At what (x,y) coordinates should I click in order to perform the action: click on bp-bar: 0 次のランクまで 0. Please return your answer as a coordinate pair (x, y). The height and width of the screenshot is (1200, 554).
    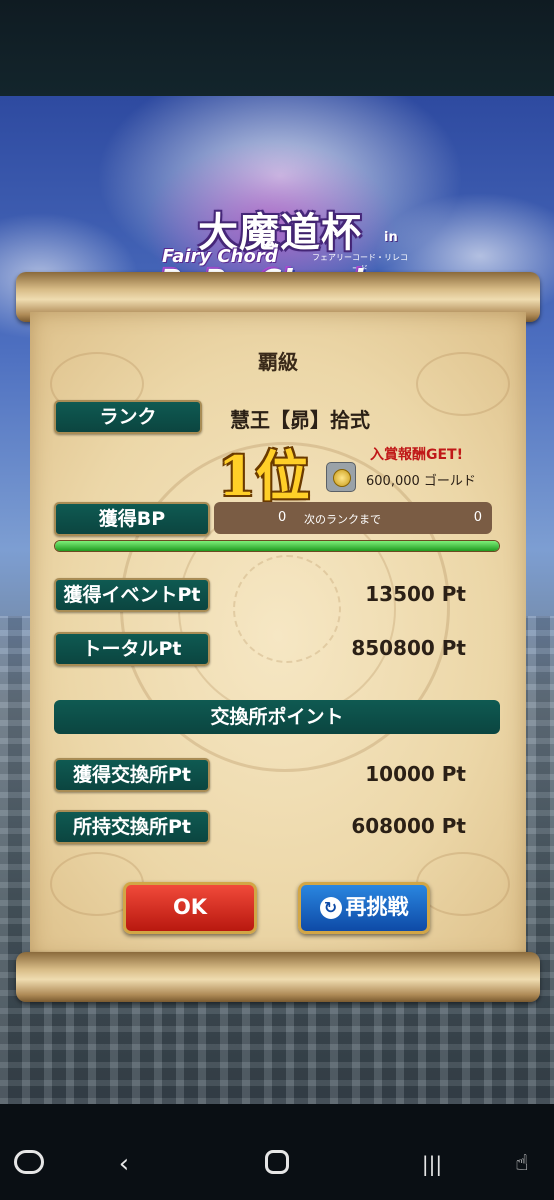
    Looking at the image, I should click on (353, 518).